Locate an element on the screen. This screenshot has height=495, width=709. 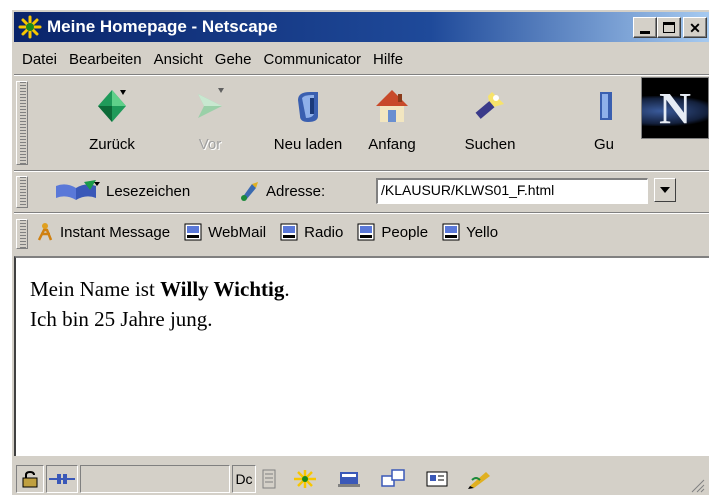
security-lock-button is located at coordinates (30, 478).